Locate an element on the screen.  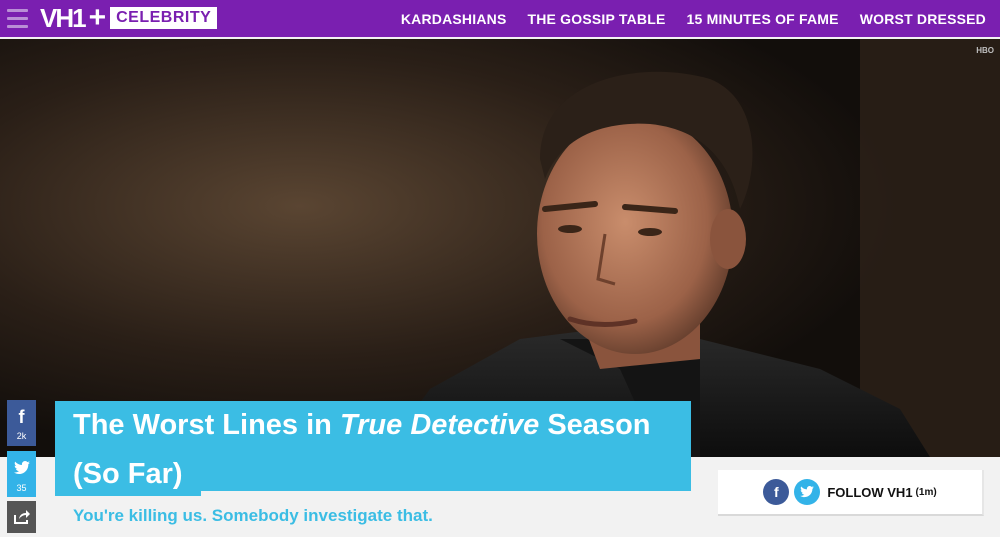
twitter-share-count: 35 is located at coordinates (21, 488).